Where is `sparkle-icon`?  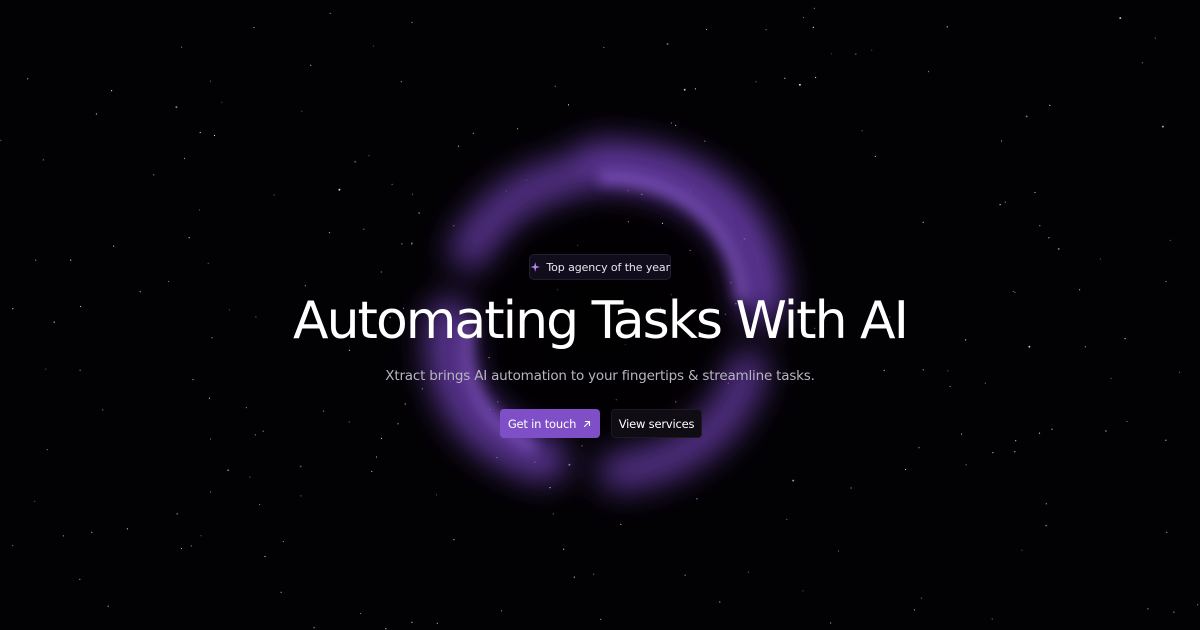 sparkle-icon is located at coordinates (535, 267).